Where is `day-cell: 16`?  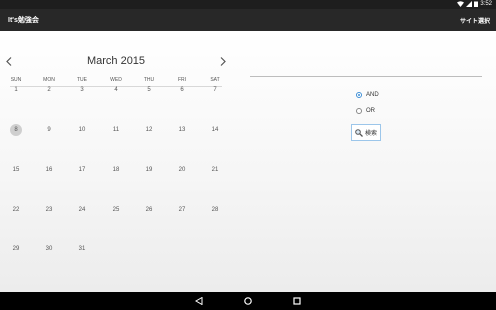
day-cell: 16 is located at coordinates (49, 170).